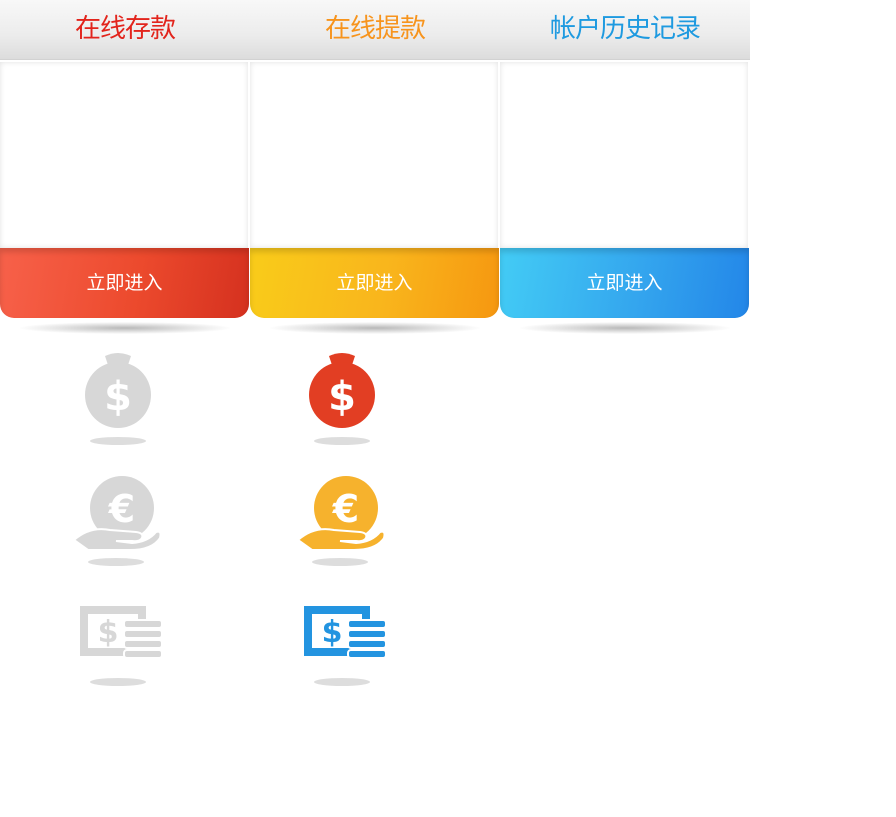 The image size is (896, 817). What do you see at coordinates (124, 155) in the screenshot?
I see `deposit-card-body` at bounding box center [124, 155].